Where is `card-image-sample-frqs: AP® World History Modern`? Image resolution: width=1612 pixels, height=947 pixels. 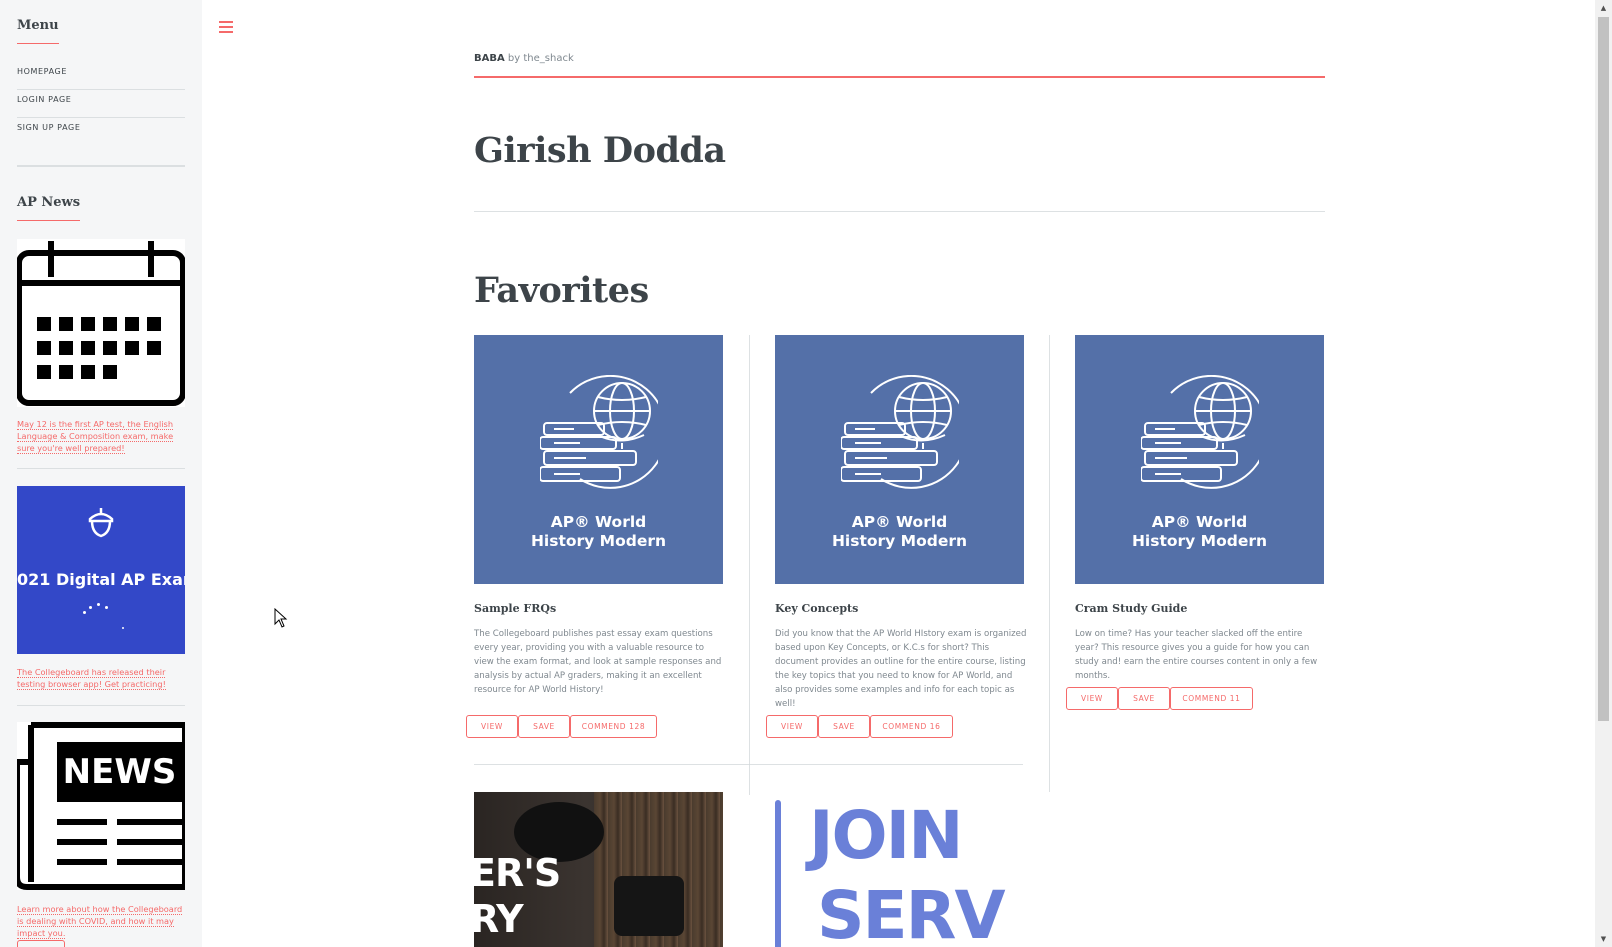 card-image-sample-frqs: AP® World History Modern is located at coordinates (598, 459).